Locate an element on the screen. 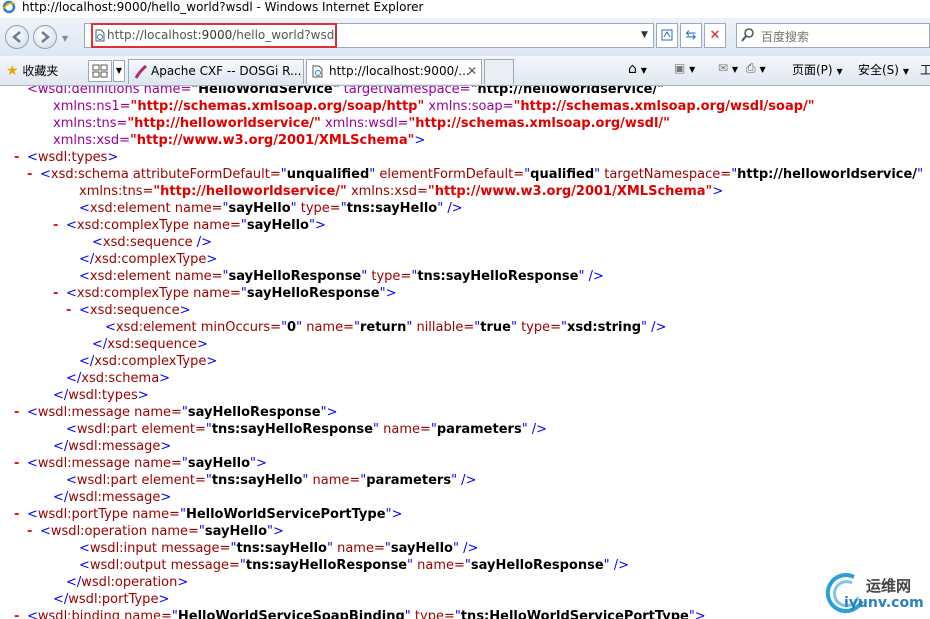 This screenshot has width=930, height=619. stop-button: ✕ is located at coordinates (715, 35).